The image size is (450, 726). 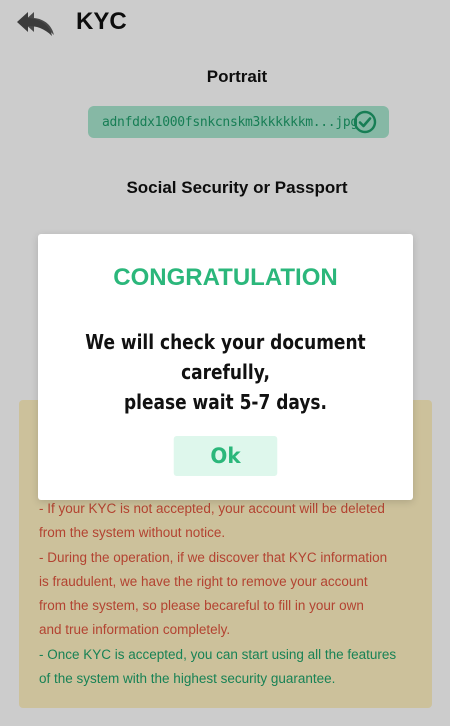 I want to click on dialog-message-line: We will check your document carefully,, so click(x=225, y=357).